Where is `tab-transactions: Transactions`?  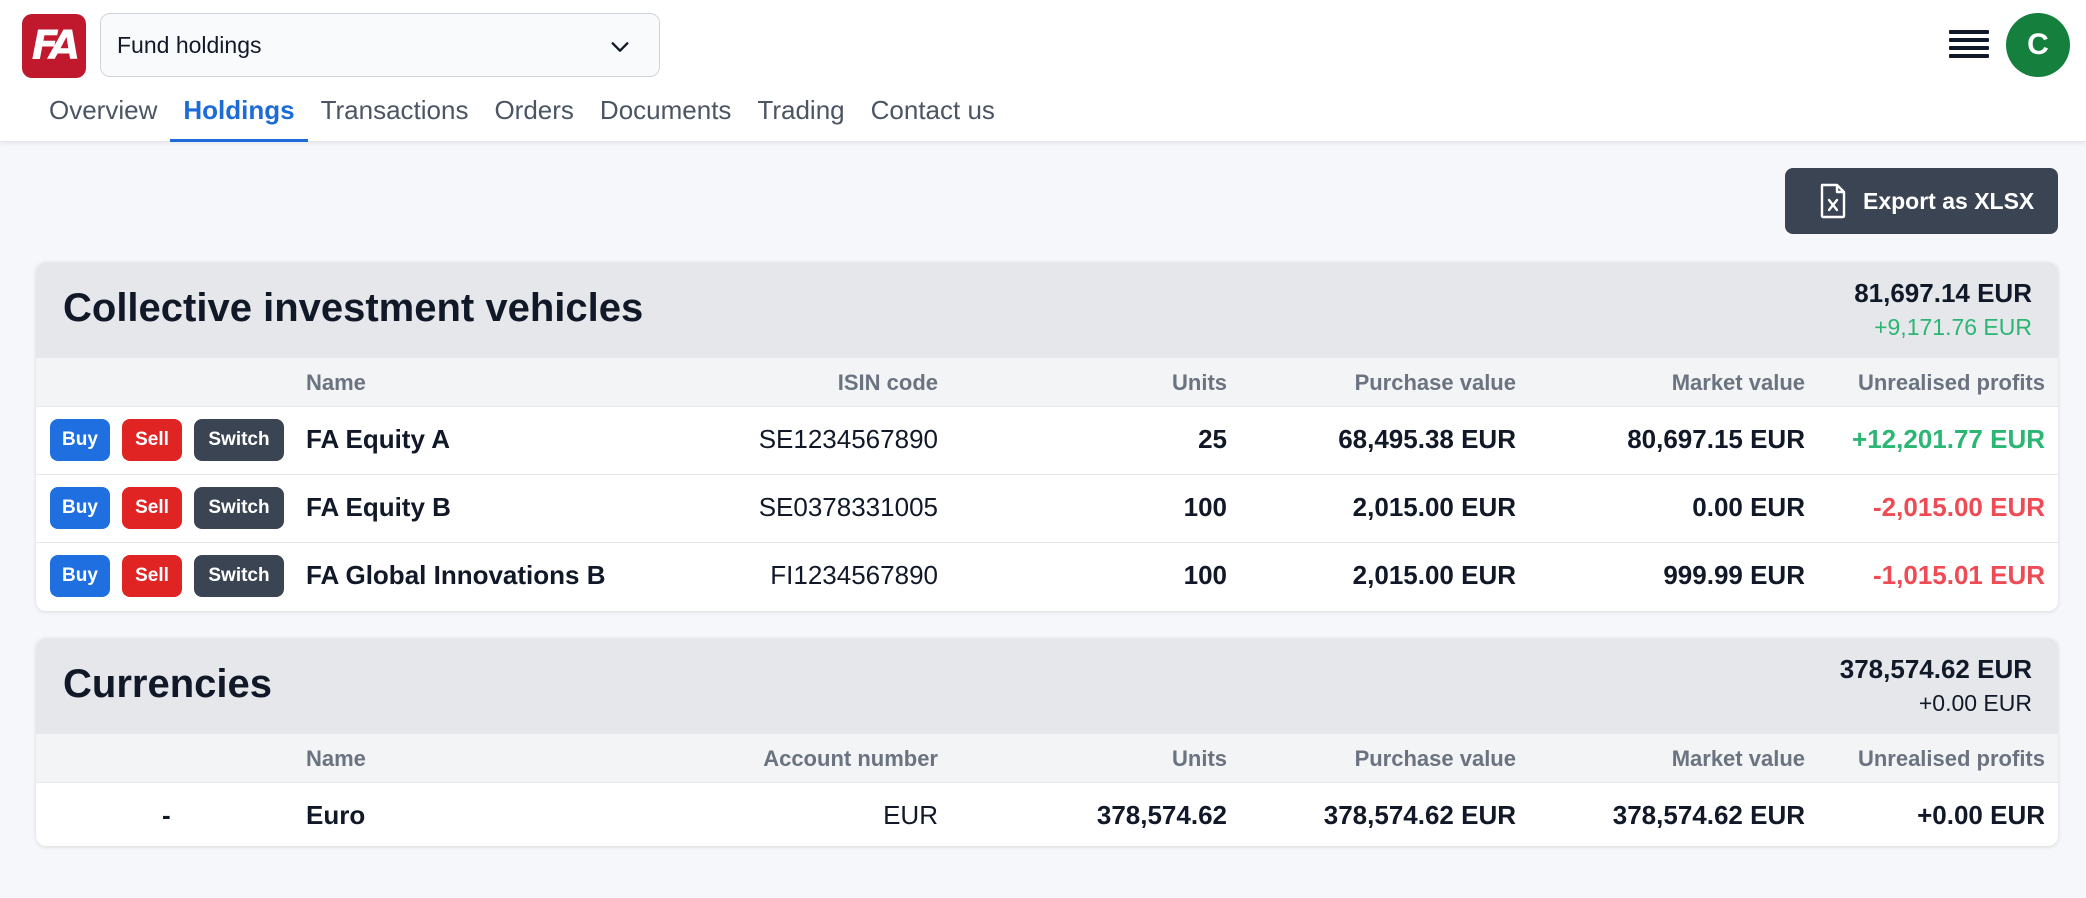
tab-transactions: Transactions is located at coordinates (395, 114).